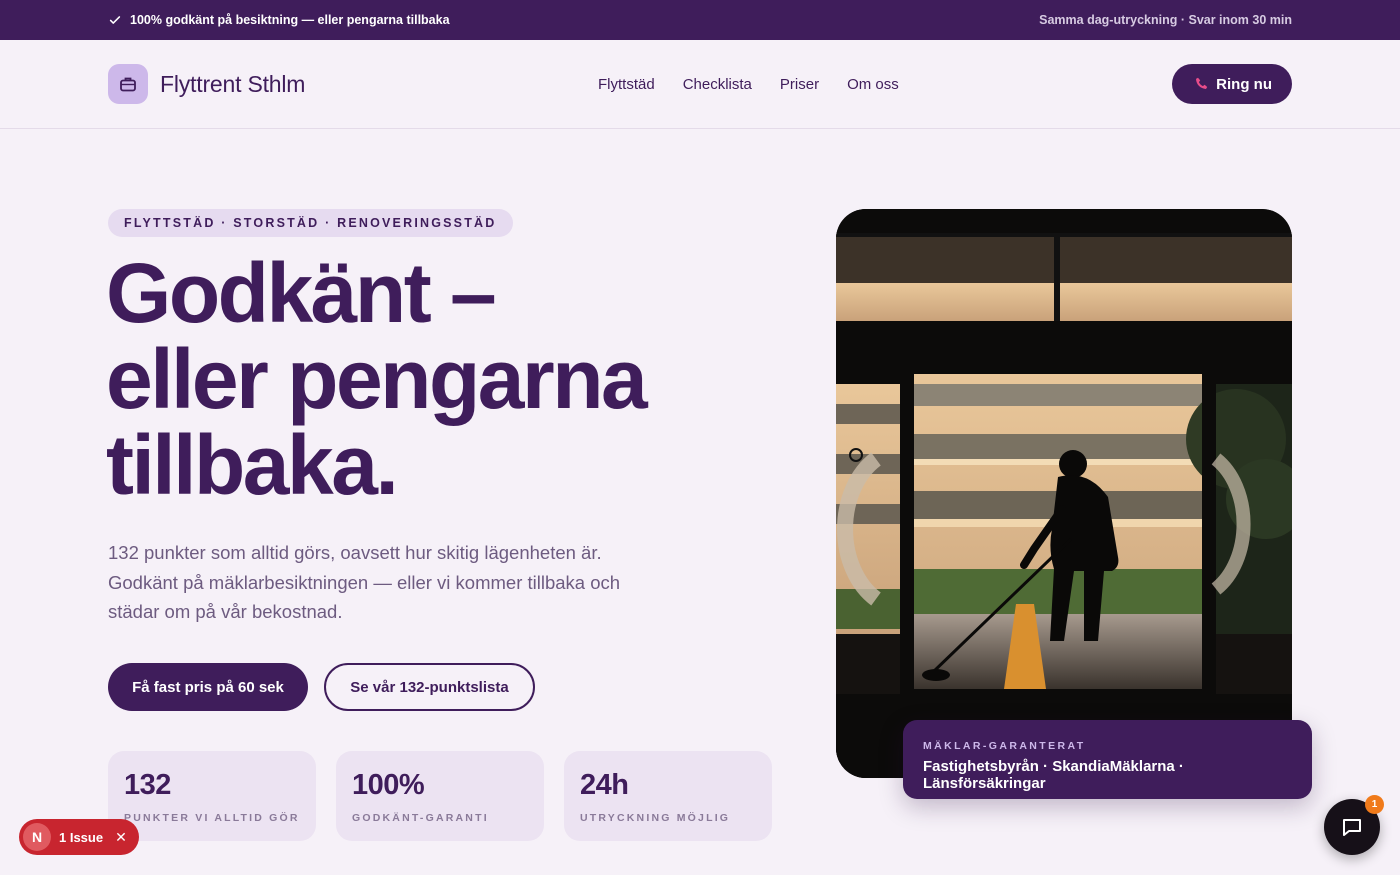 The height and width of the screenshot is (875, 1400). I want to click on issue-count-label: 1 Issue, so click(81, 837).